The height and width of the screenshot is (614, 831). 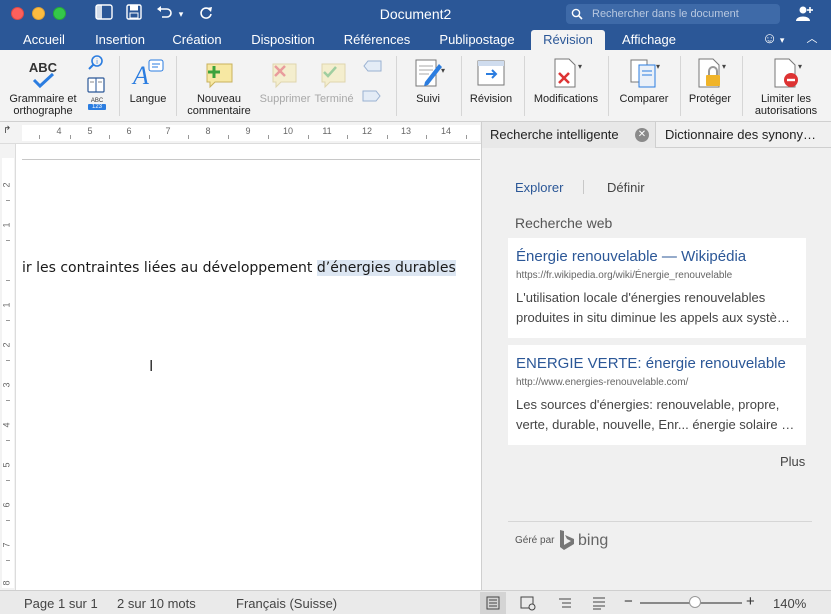 What do you see at coordinates (206, 14) in the screenshot?
I see `redo-icon` at bounding box center [206, 14].